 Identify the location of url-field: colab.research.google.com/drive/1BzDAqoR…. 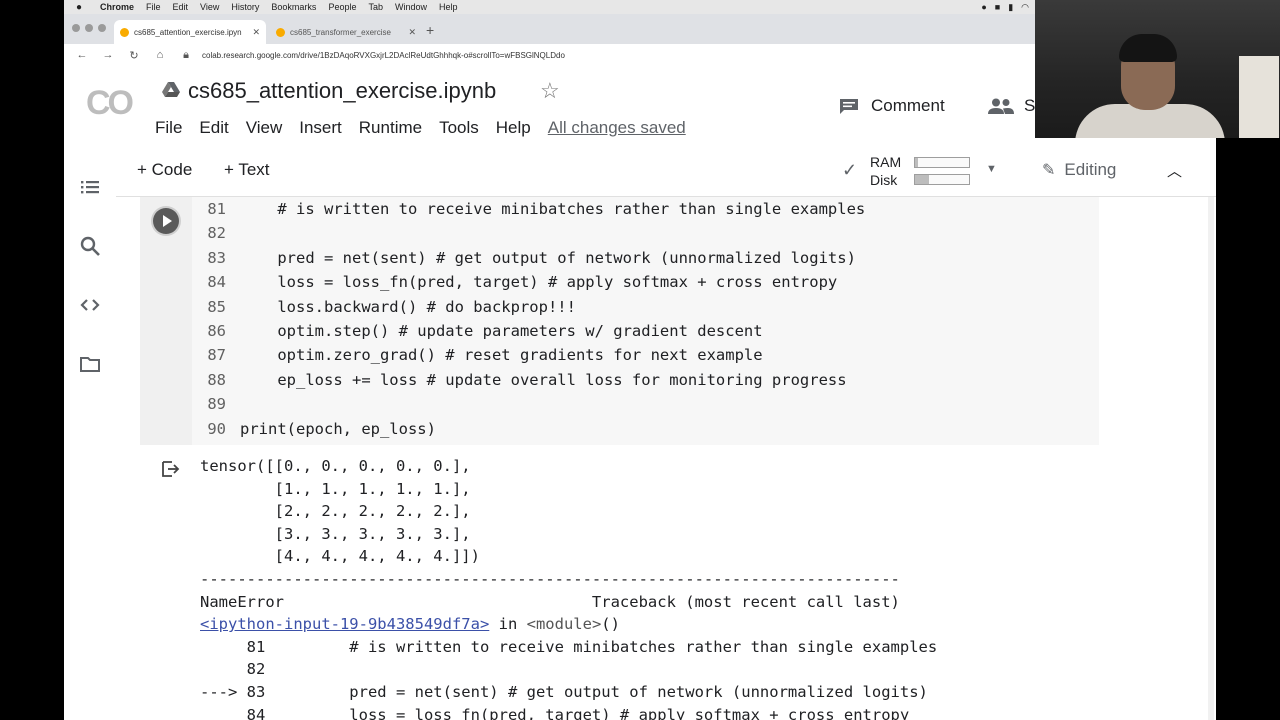
(383, 55).